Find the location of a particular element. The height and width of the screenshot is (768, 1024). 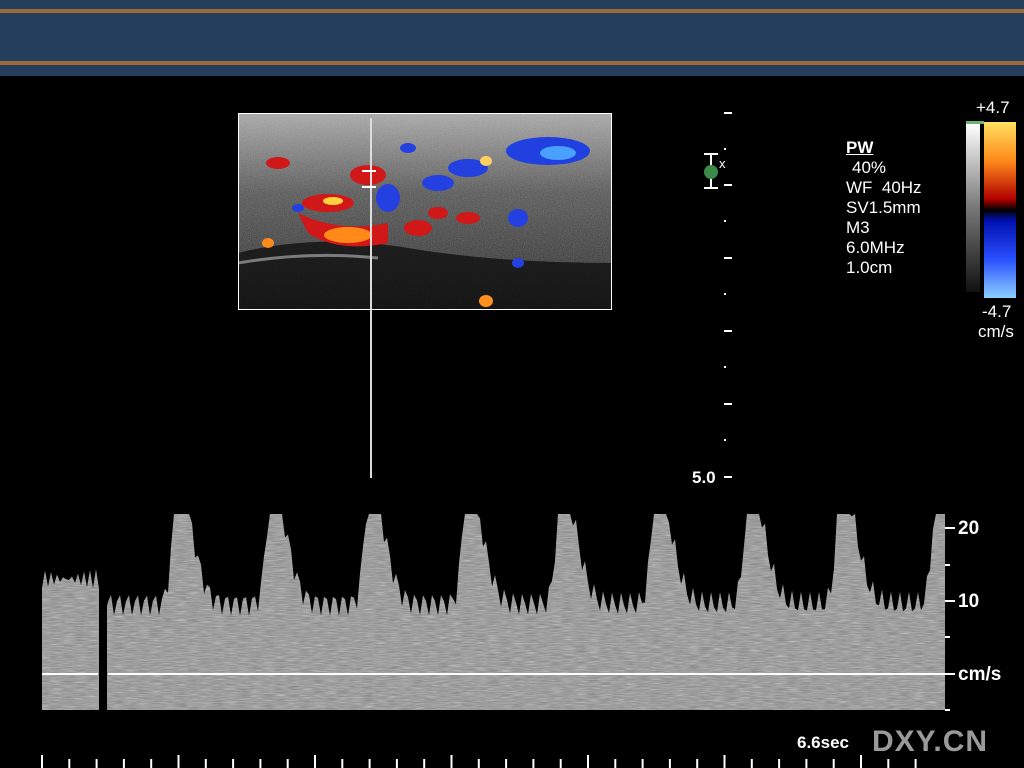

color-scale-unit: cm/s is located at coordinates (996, 331).